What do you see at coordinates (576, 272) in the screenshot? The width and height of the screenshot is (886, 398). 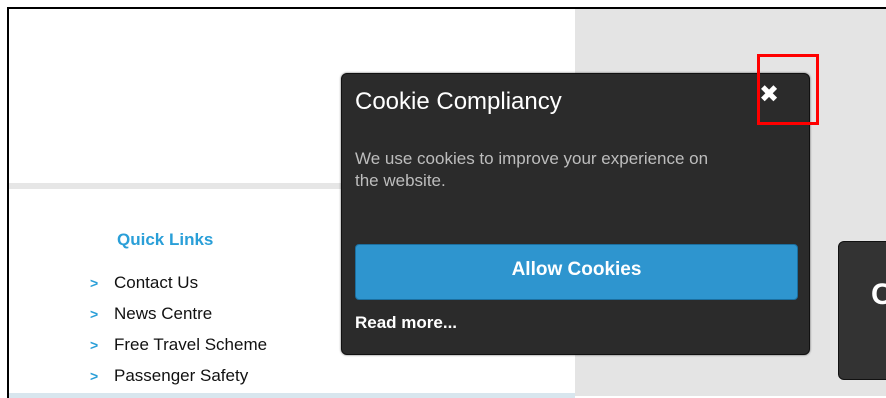 I see `allow-cookies-button: Allow Cookies` at bounding box center [576, 272].